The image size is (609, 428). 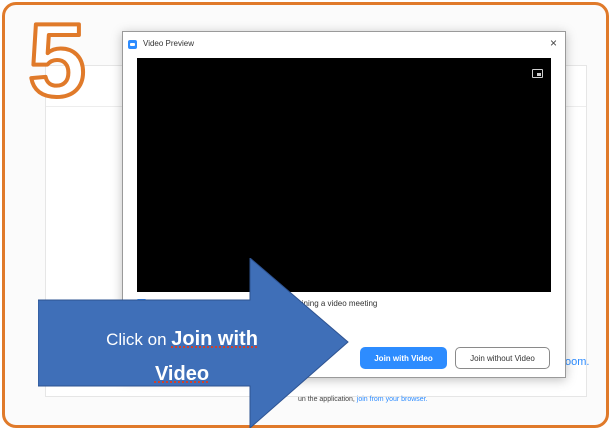 I want to click on picture-in-picture-icon, so click(x=537, y=73).